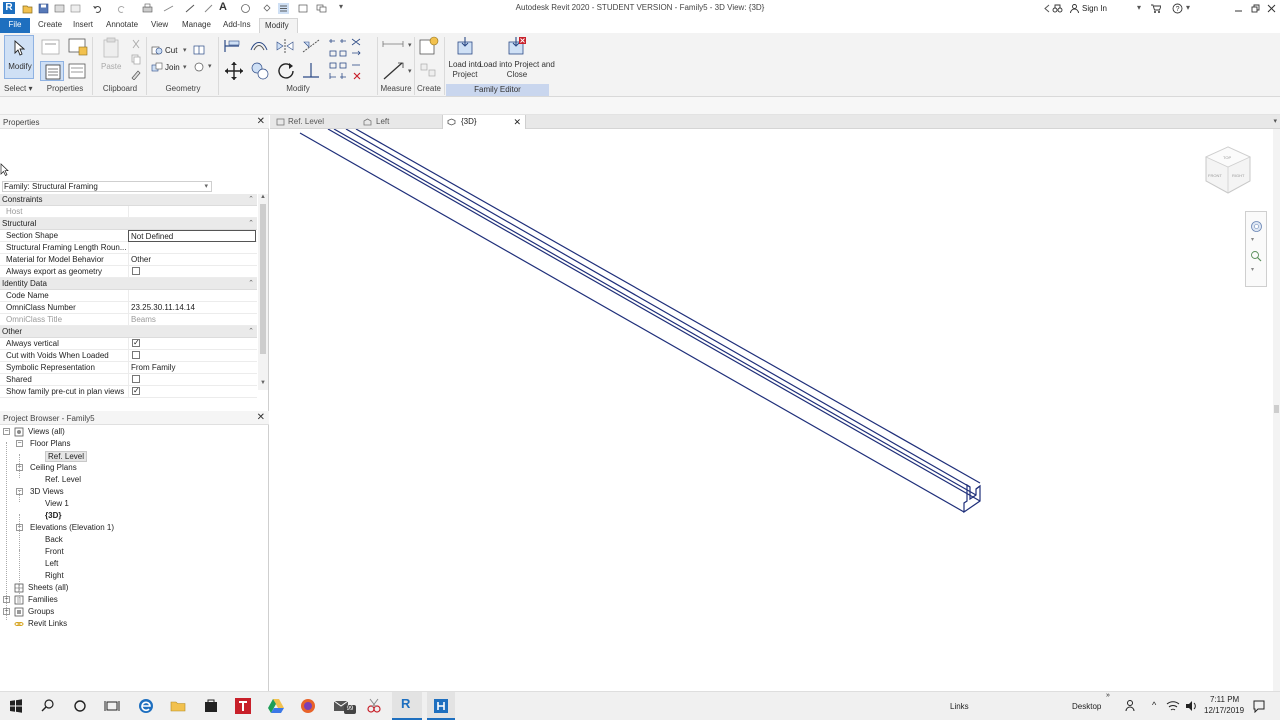 This screenshot has height=720, width=1280. Describe the element at coordinates (157, 67) in the screenshot. I see `join-geometry-icon` at that location.